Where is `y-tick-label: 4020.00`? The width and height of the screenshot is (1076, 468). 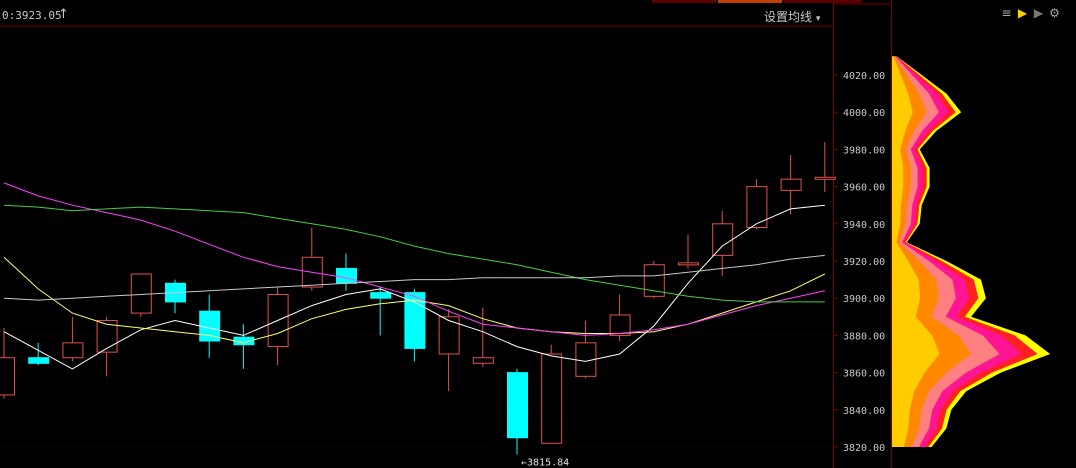
y-tick-label: 4020.00 is located at coordinates (864, 76).